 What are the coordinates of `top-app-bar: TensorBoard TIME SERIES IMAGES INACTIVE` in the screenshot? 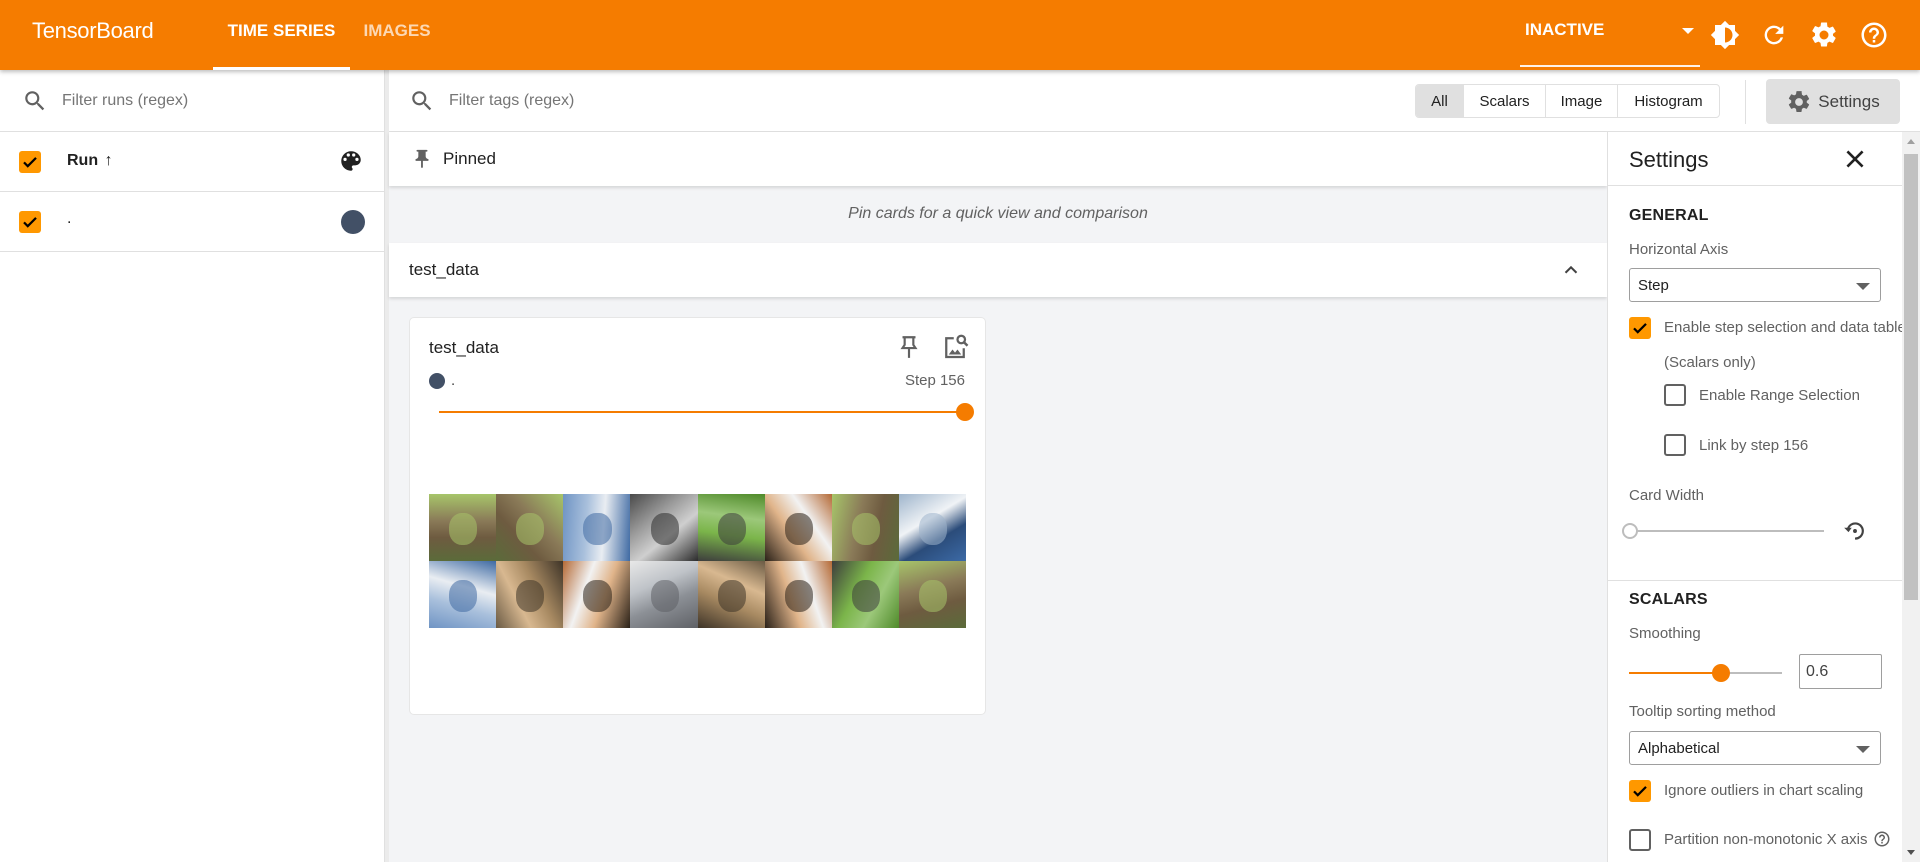 It's located at (960, 35).